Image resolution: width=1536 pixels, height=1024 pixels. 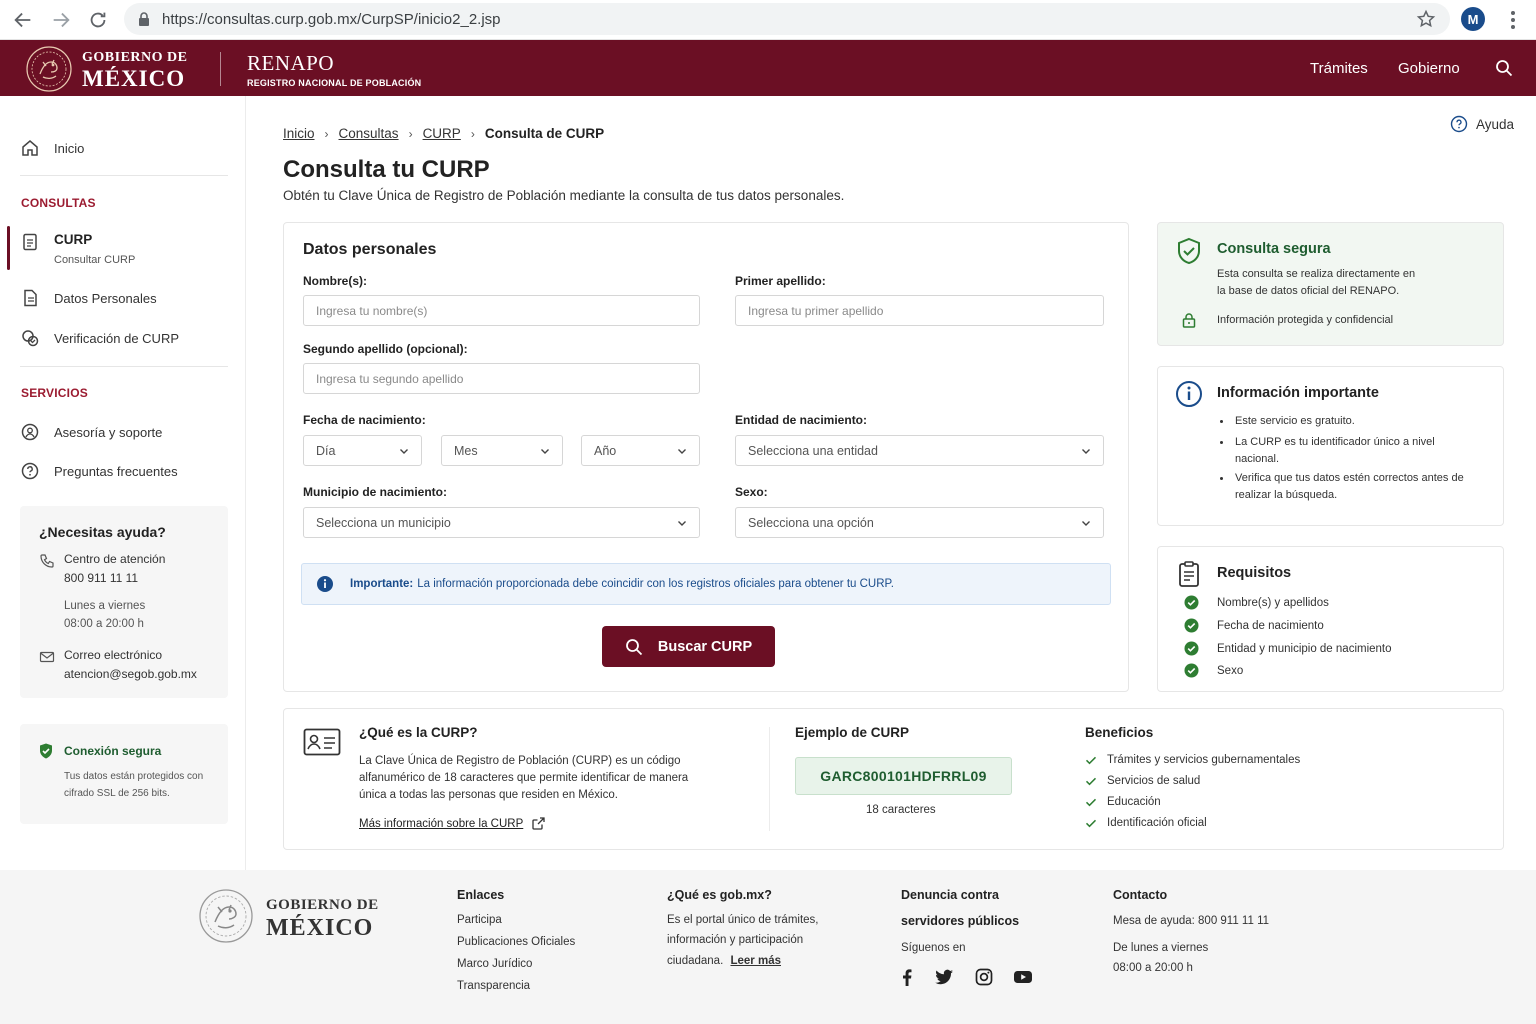 What do you see at coordinates (1495, 124) in the screenshot?
I see `help-link-label: Ayuda` at bounding box center [1495, 124].